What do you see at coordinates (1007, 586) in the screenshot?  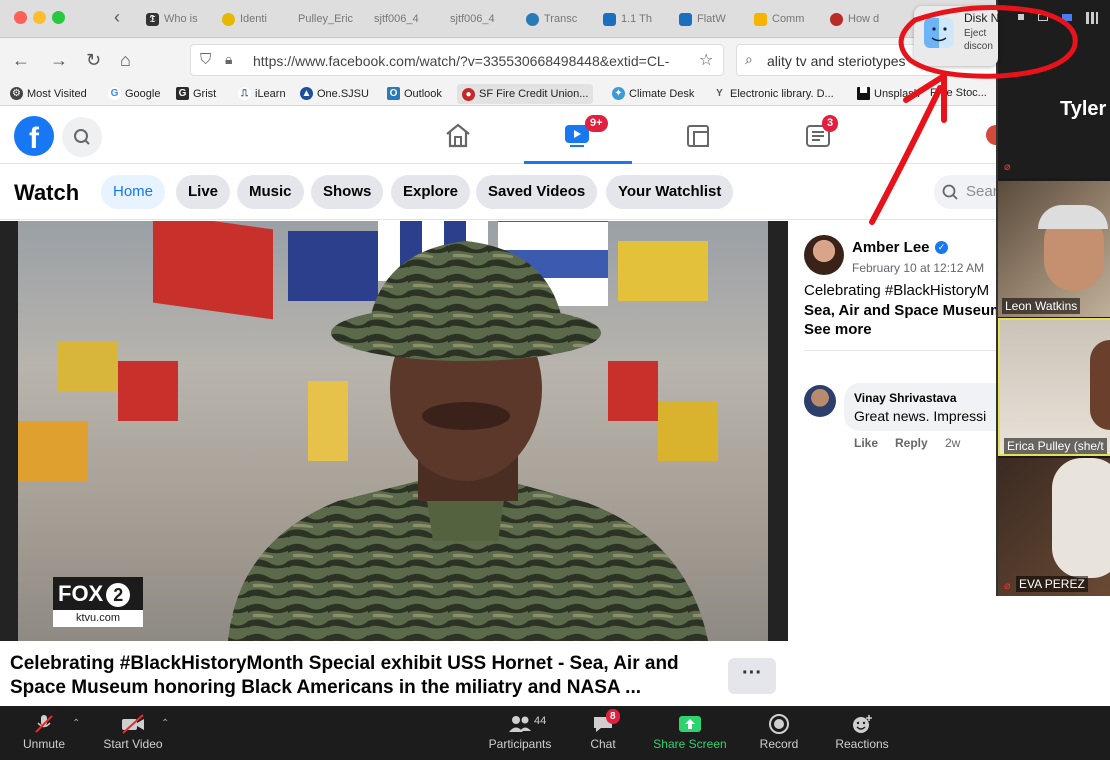 I see `muted-mic-icon: ⌀` at bounding box center [1007, 586].